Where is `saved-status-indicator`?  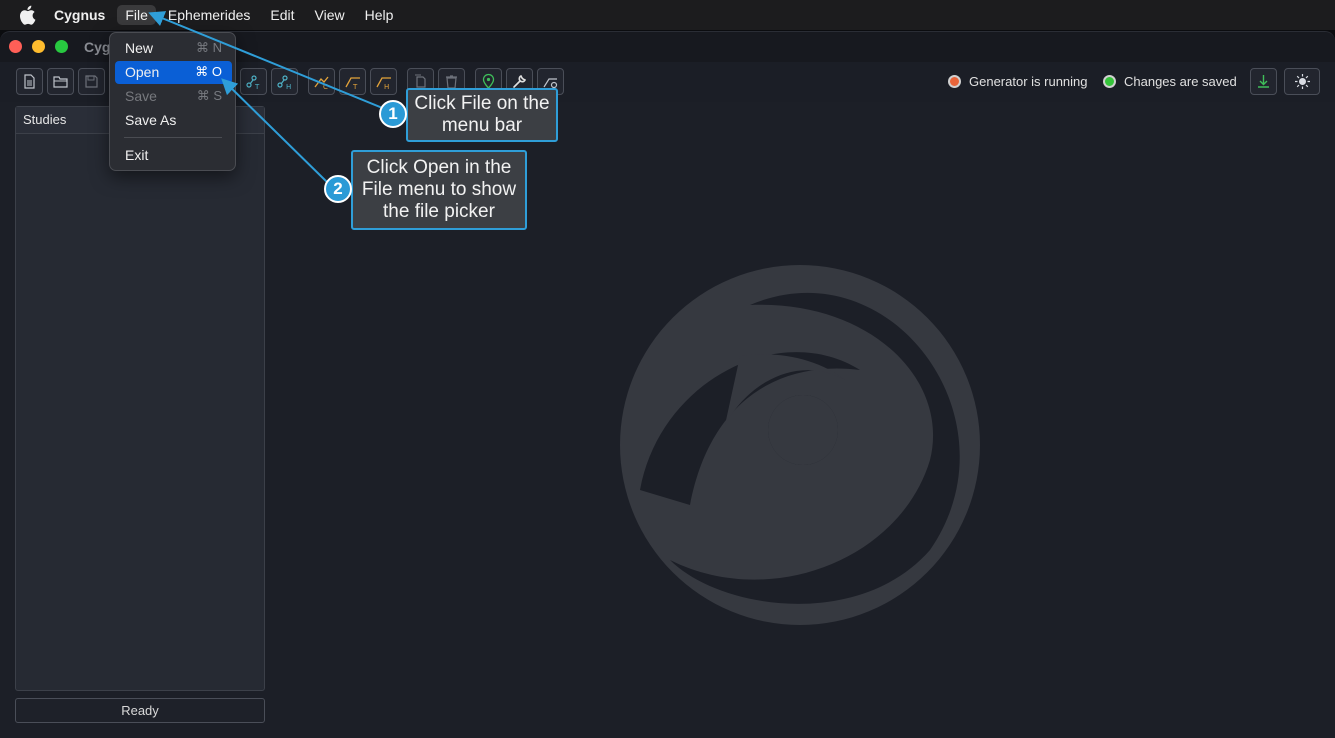 saved-status-indicator is located at coordinates (1109, 81).